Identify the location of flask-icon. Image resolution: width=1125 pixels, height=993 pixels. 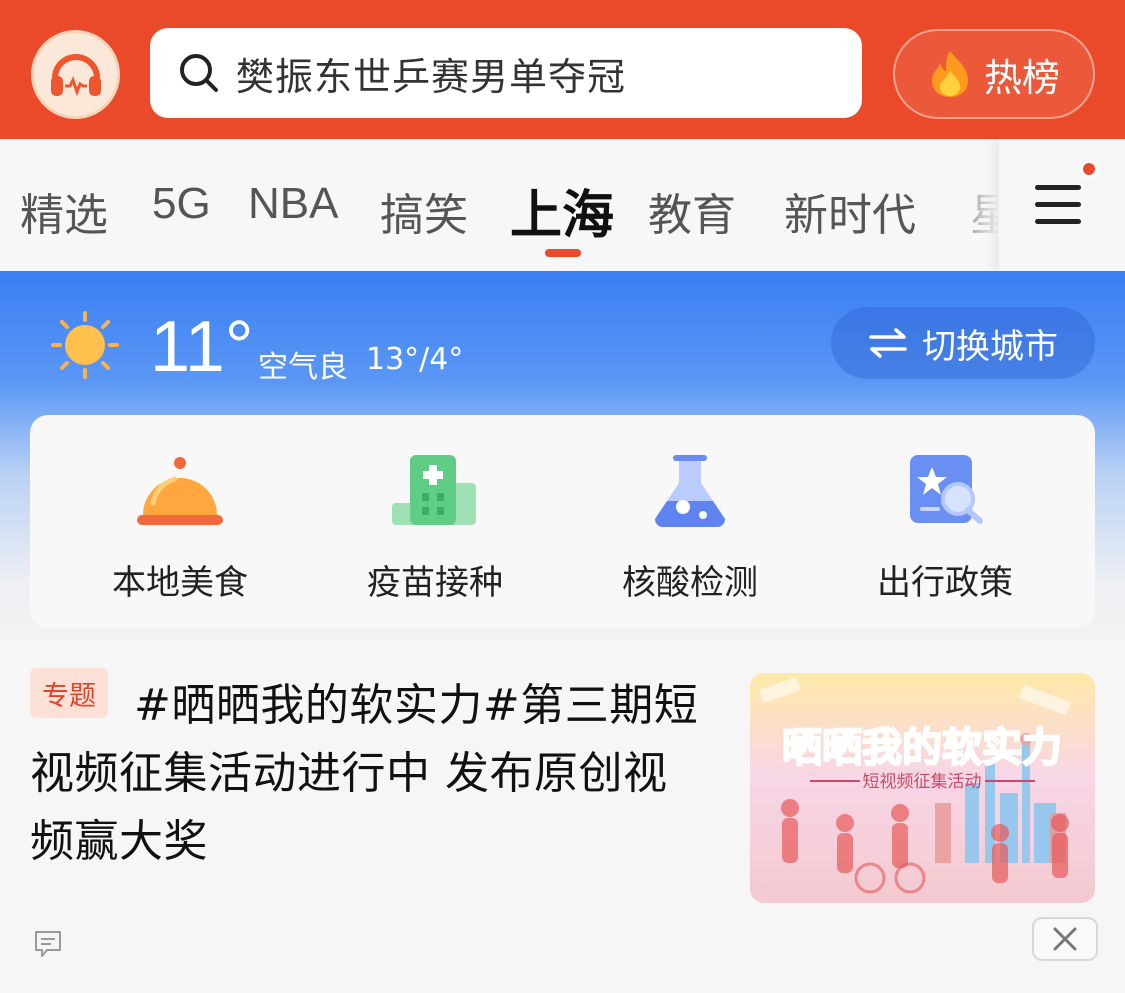
(690, 491).